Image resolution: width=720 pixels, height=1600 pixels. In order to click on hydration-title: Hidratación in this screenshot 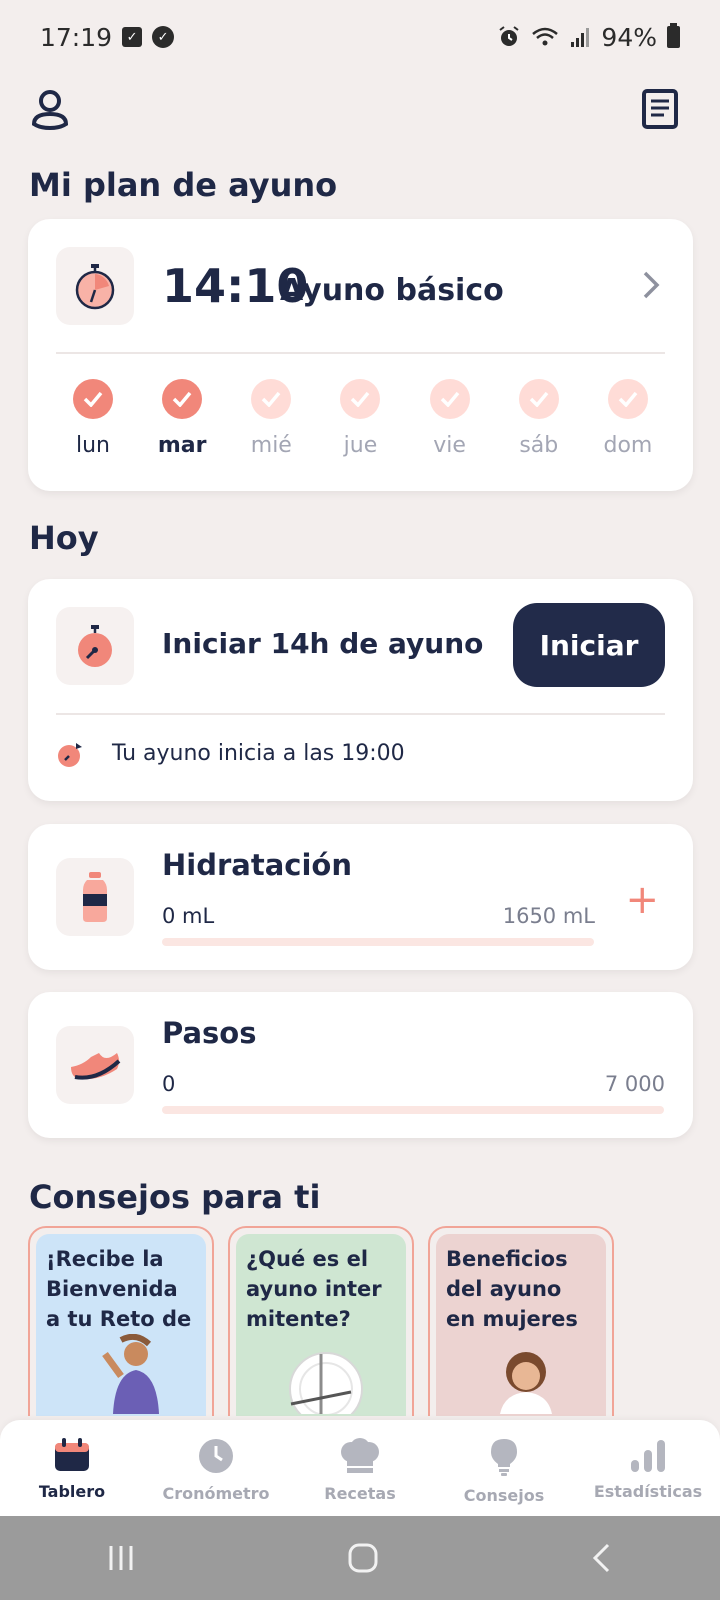, I will do `click(257, 865)`.